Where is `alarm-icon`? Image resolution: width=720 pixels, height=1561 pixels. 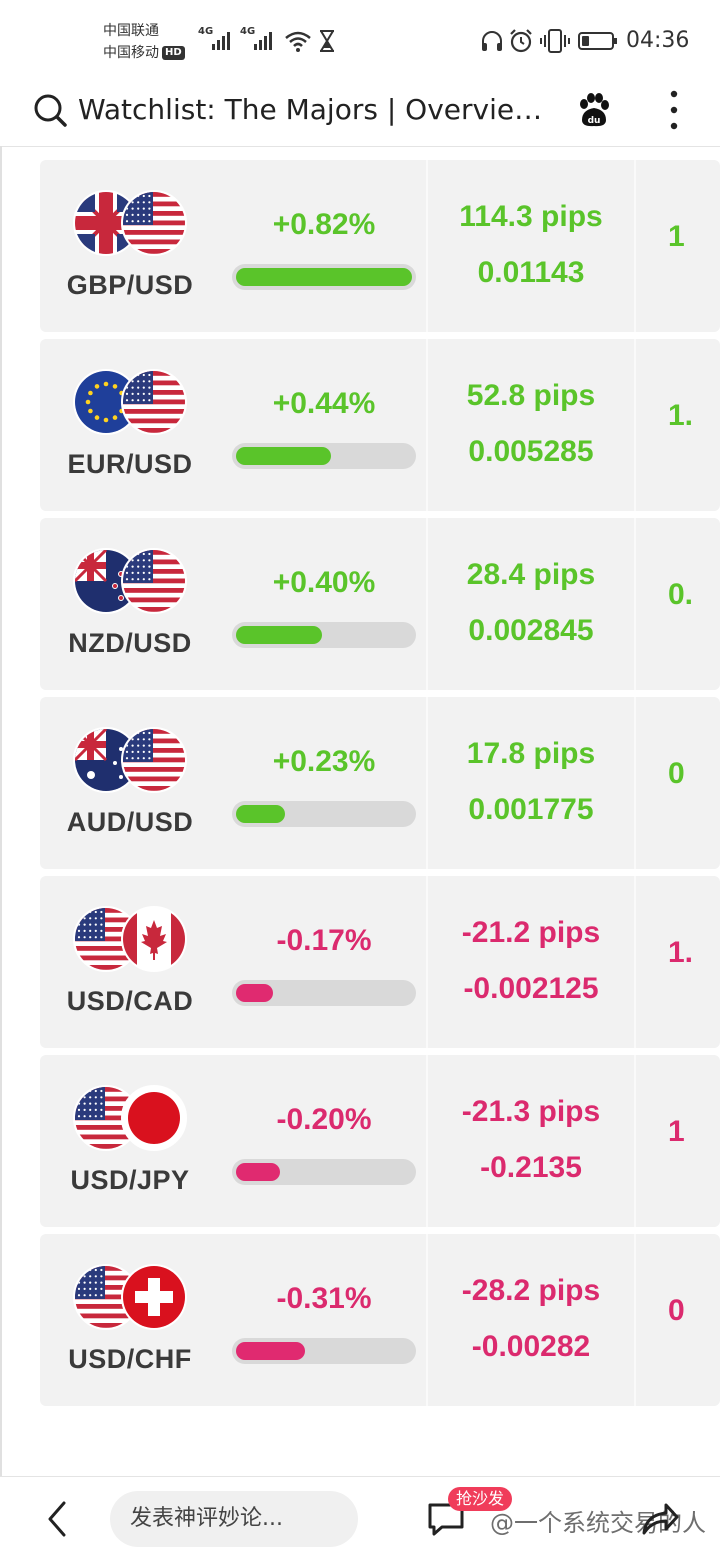 alarm-icon is located at coordinates (521, 41).